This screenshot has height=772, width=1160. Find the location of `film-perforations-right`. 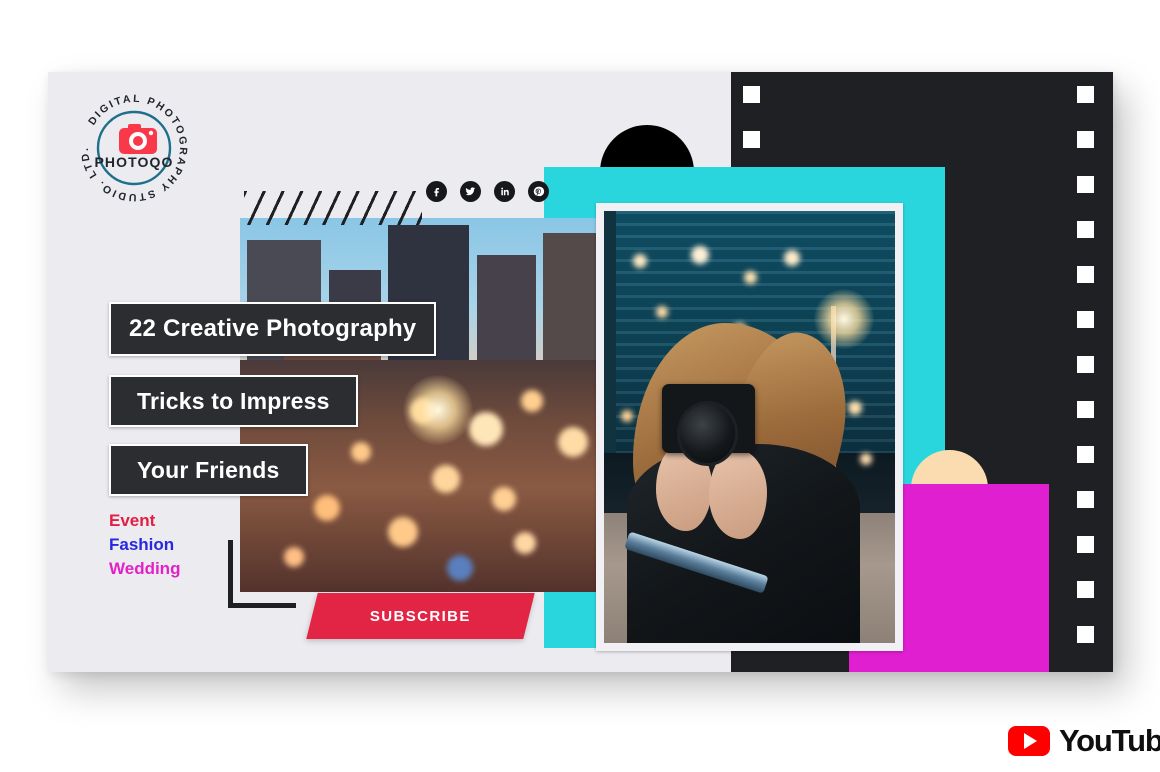

film-perforations-right is located at coordinates (1089, 372).